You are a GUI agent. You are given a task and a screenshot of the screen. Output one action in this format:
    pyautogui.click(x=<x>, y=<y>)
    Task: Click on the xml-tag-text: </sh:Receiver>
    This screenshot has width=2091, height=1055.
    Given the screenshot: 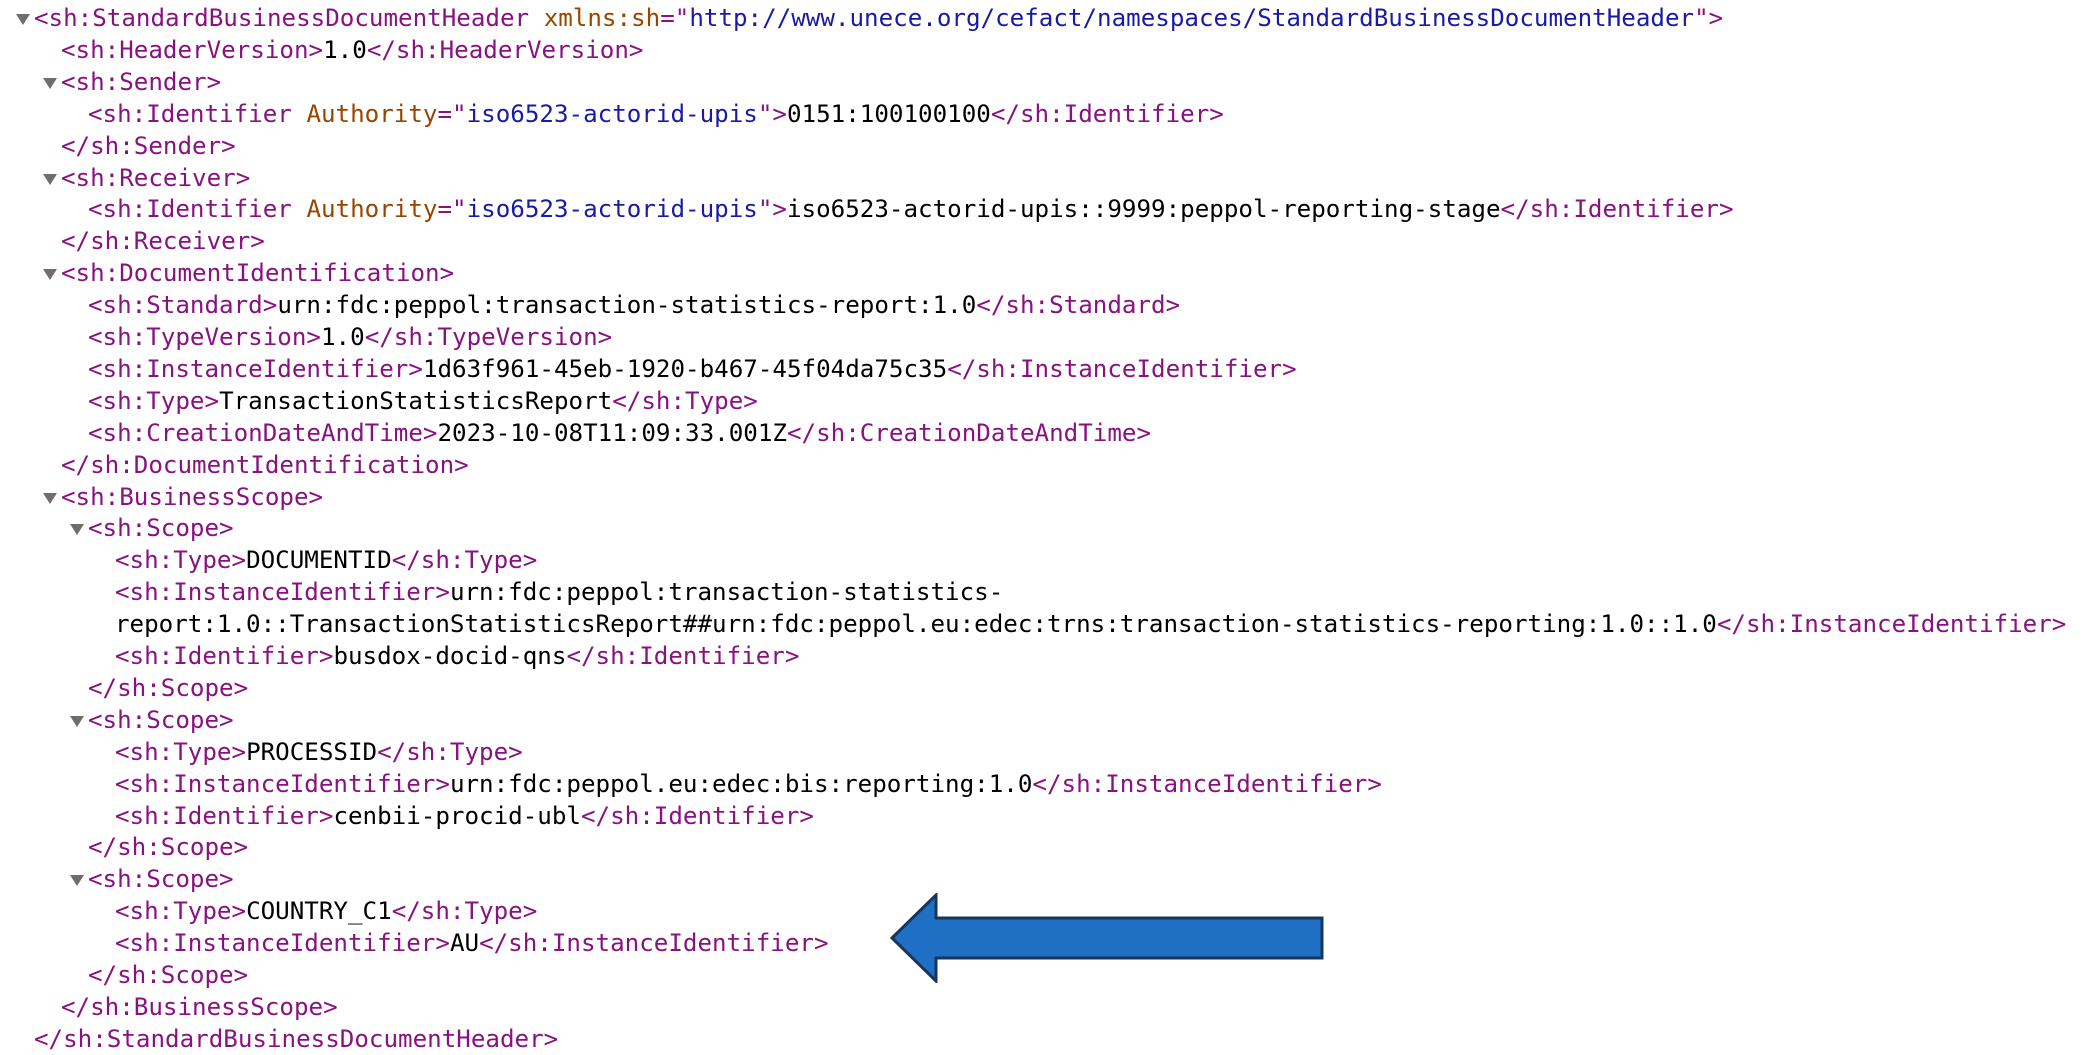 What is the action you would take?
    pyautogui.click(x=163, y=241)
    